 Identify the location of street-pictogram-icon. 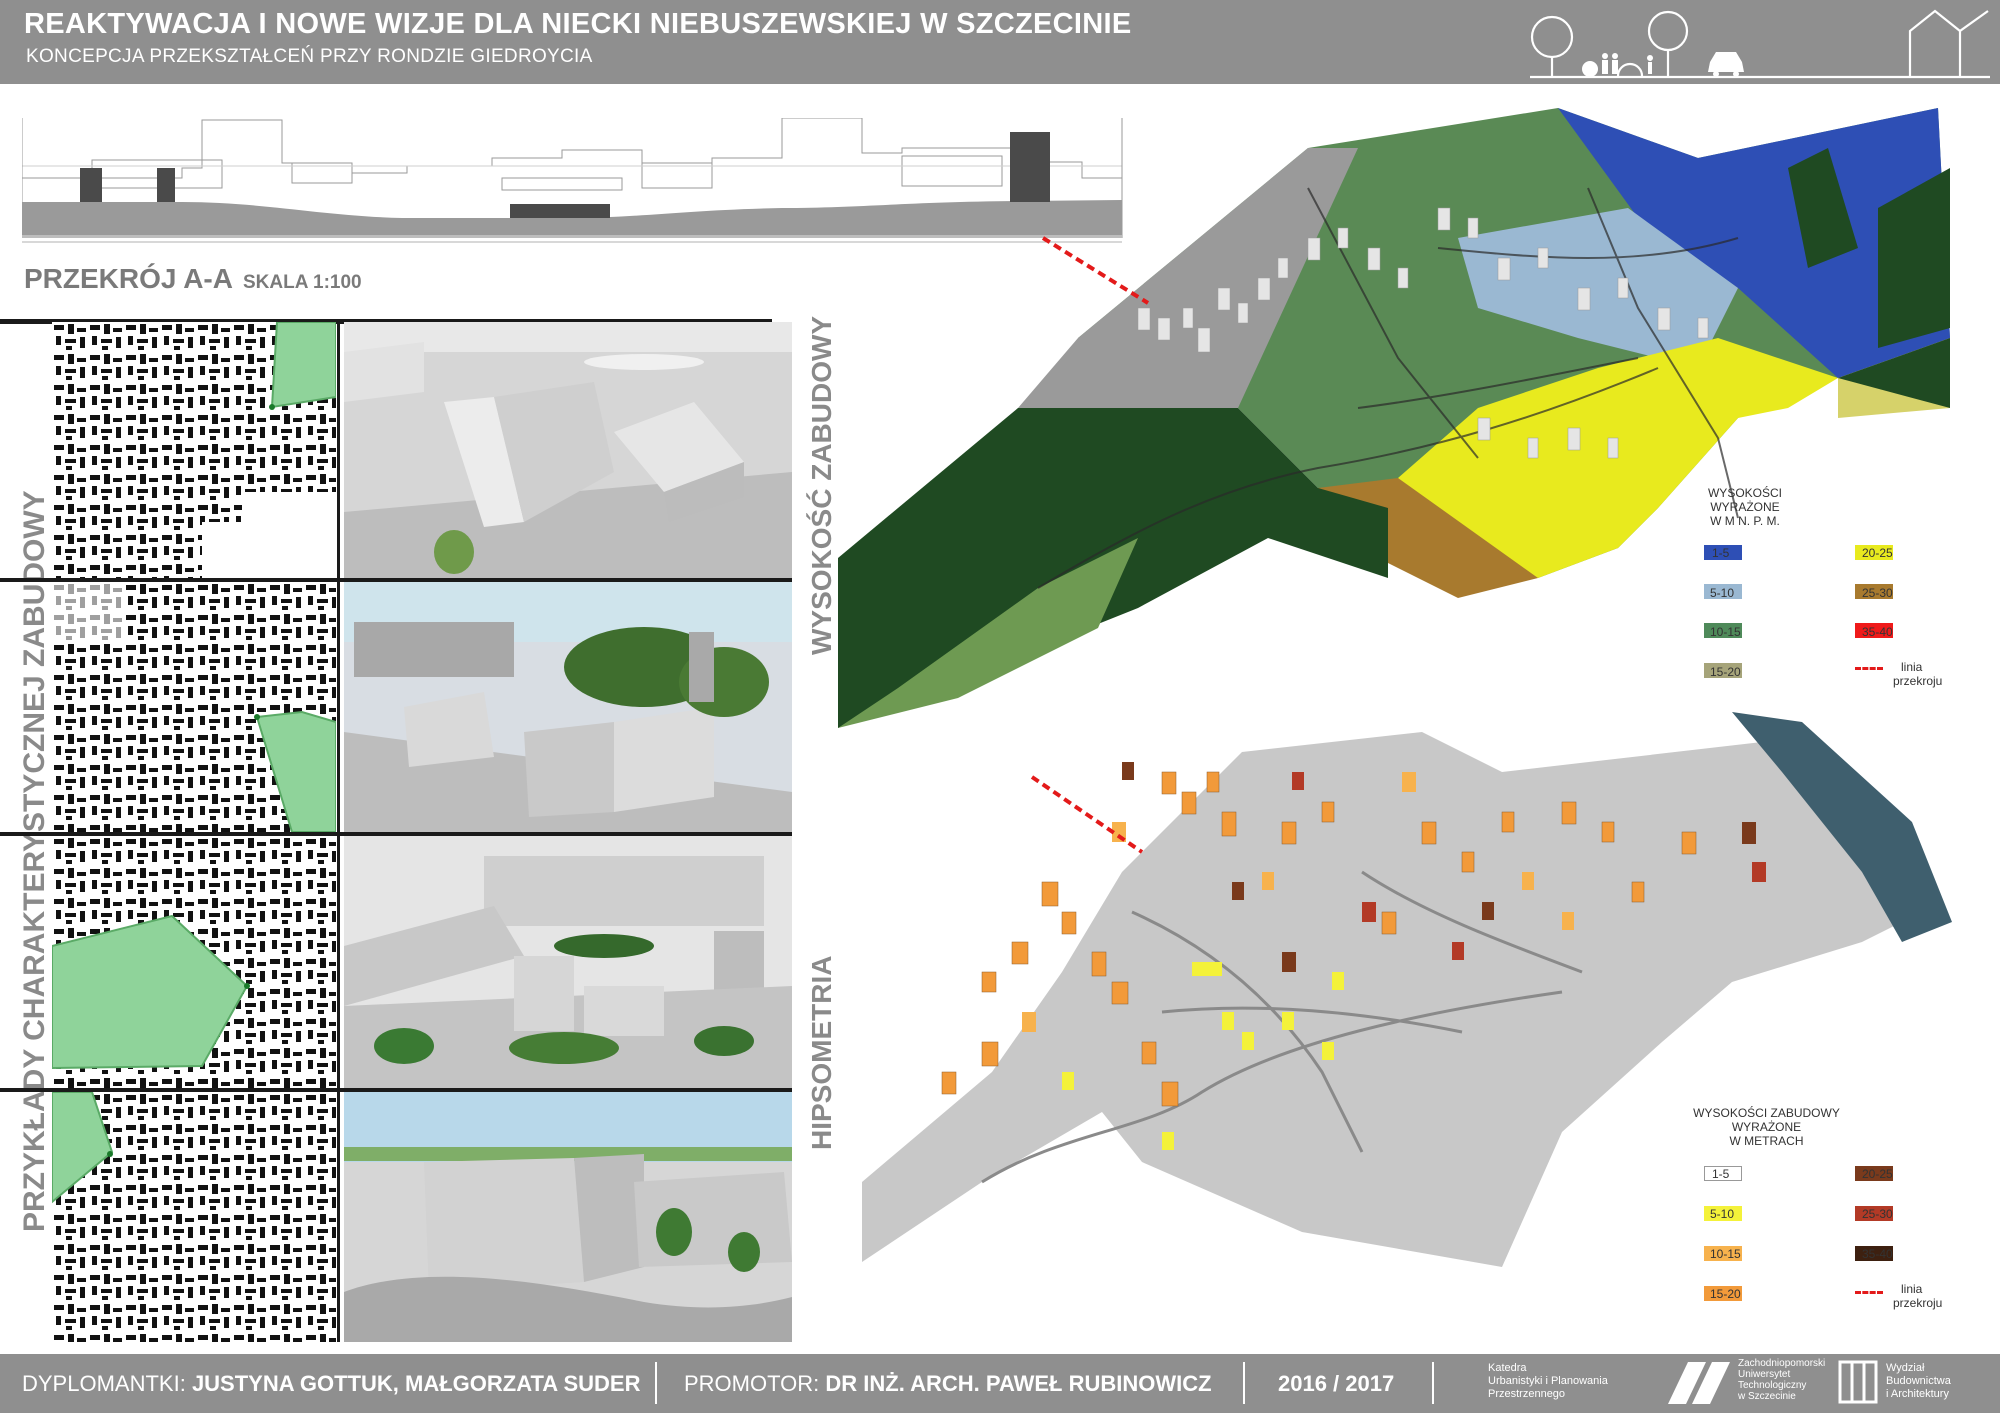
(1760, 44).